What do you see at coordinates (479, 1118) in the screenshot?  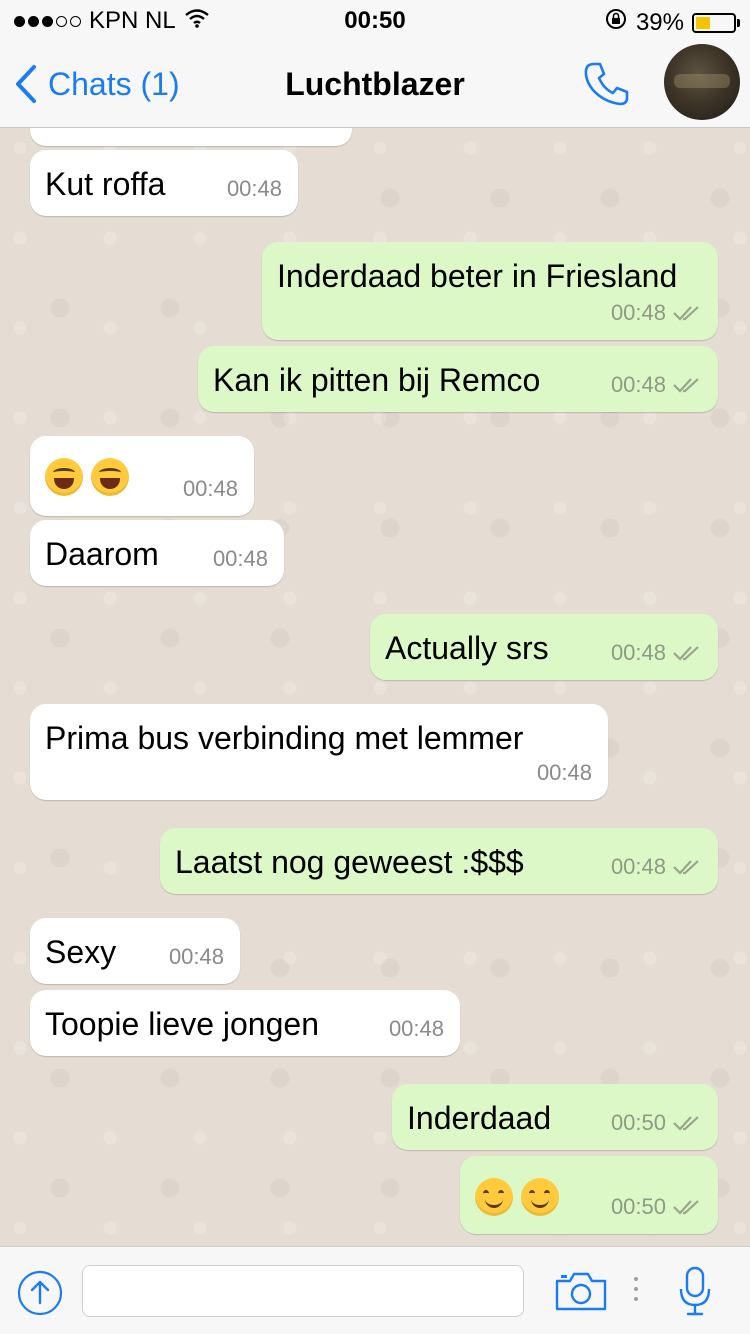 I see `message-text: Inderdaad` at bounding box center [479, 1118].